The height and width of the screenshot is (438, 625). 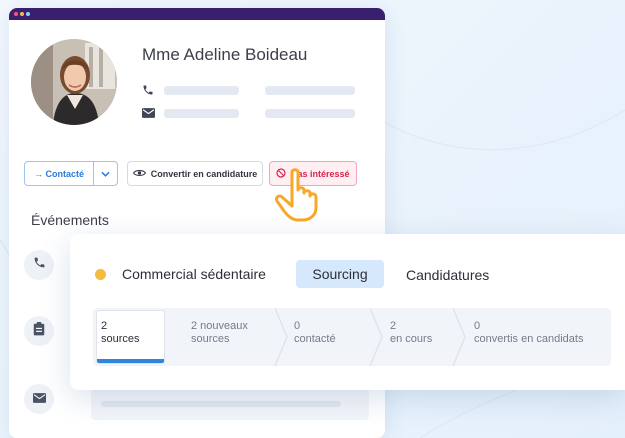 I want to click on pointer-hand-icon, so click(x=296, y=195).